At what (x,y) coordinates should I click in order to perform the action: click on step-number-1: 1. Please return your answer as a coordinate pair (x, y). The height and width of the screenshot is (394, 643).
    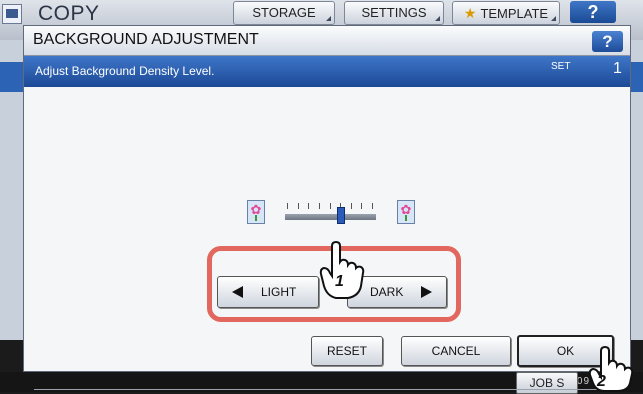
    Looking at the image, I should click on (339, 281).